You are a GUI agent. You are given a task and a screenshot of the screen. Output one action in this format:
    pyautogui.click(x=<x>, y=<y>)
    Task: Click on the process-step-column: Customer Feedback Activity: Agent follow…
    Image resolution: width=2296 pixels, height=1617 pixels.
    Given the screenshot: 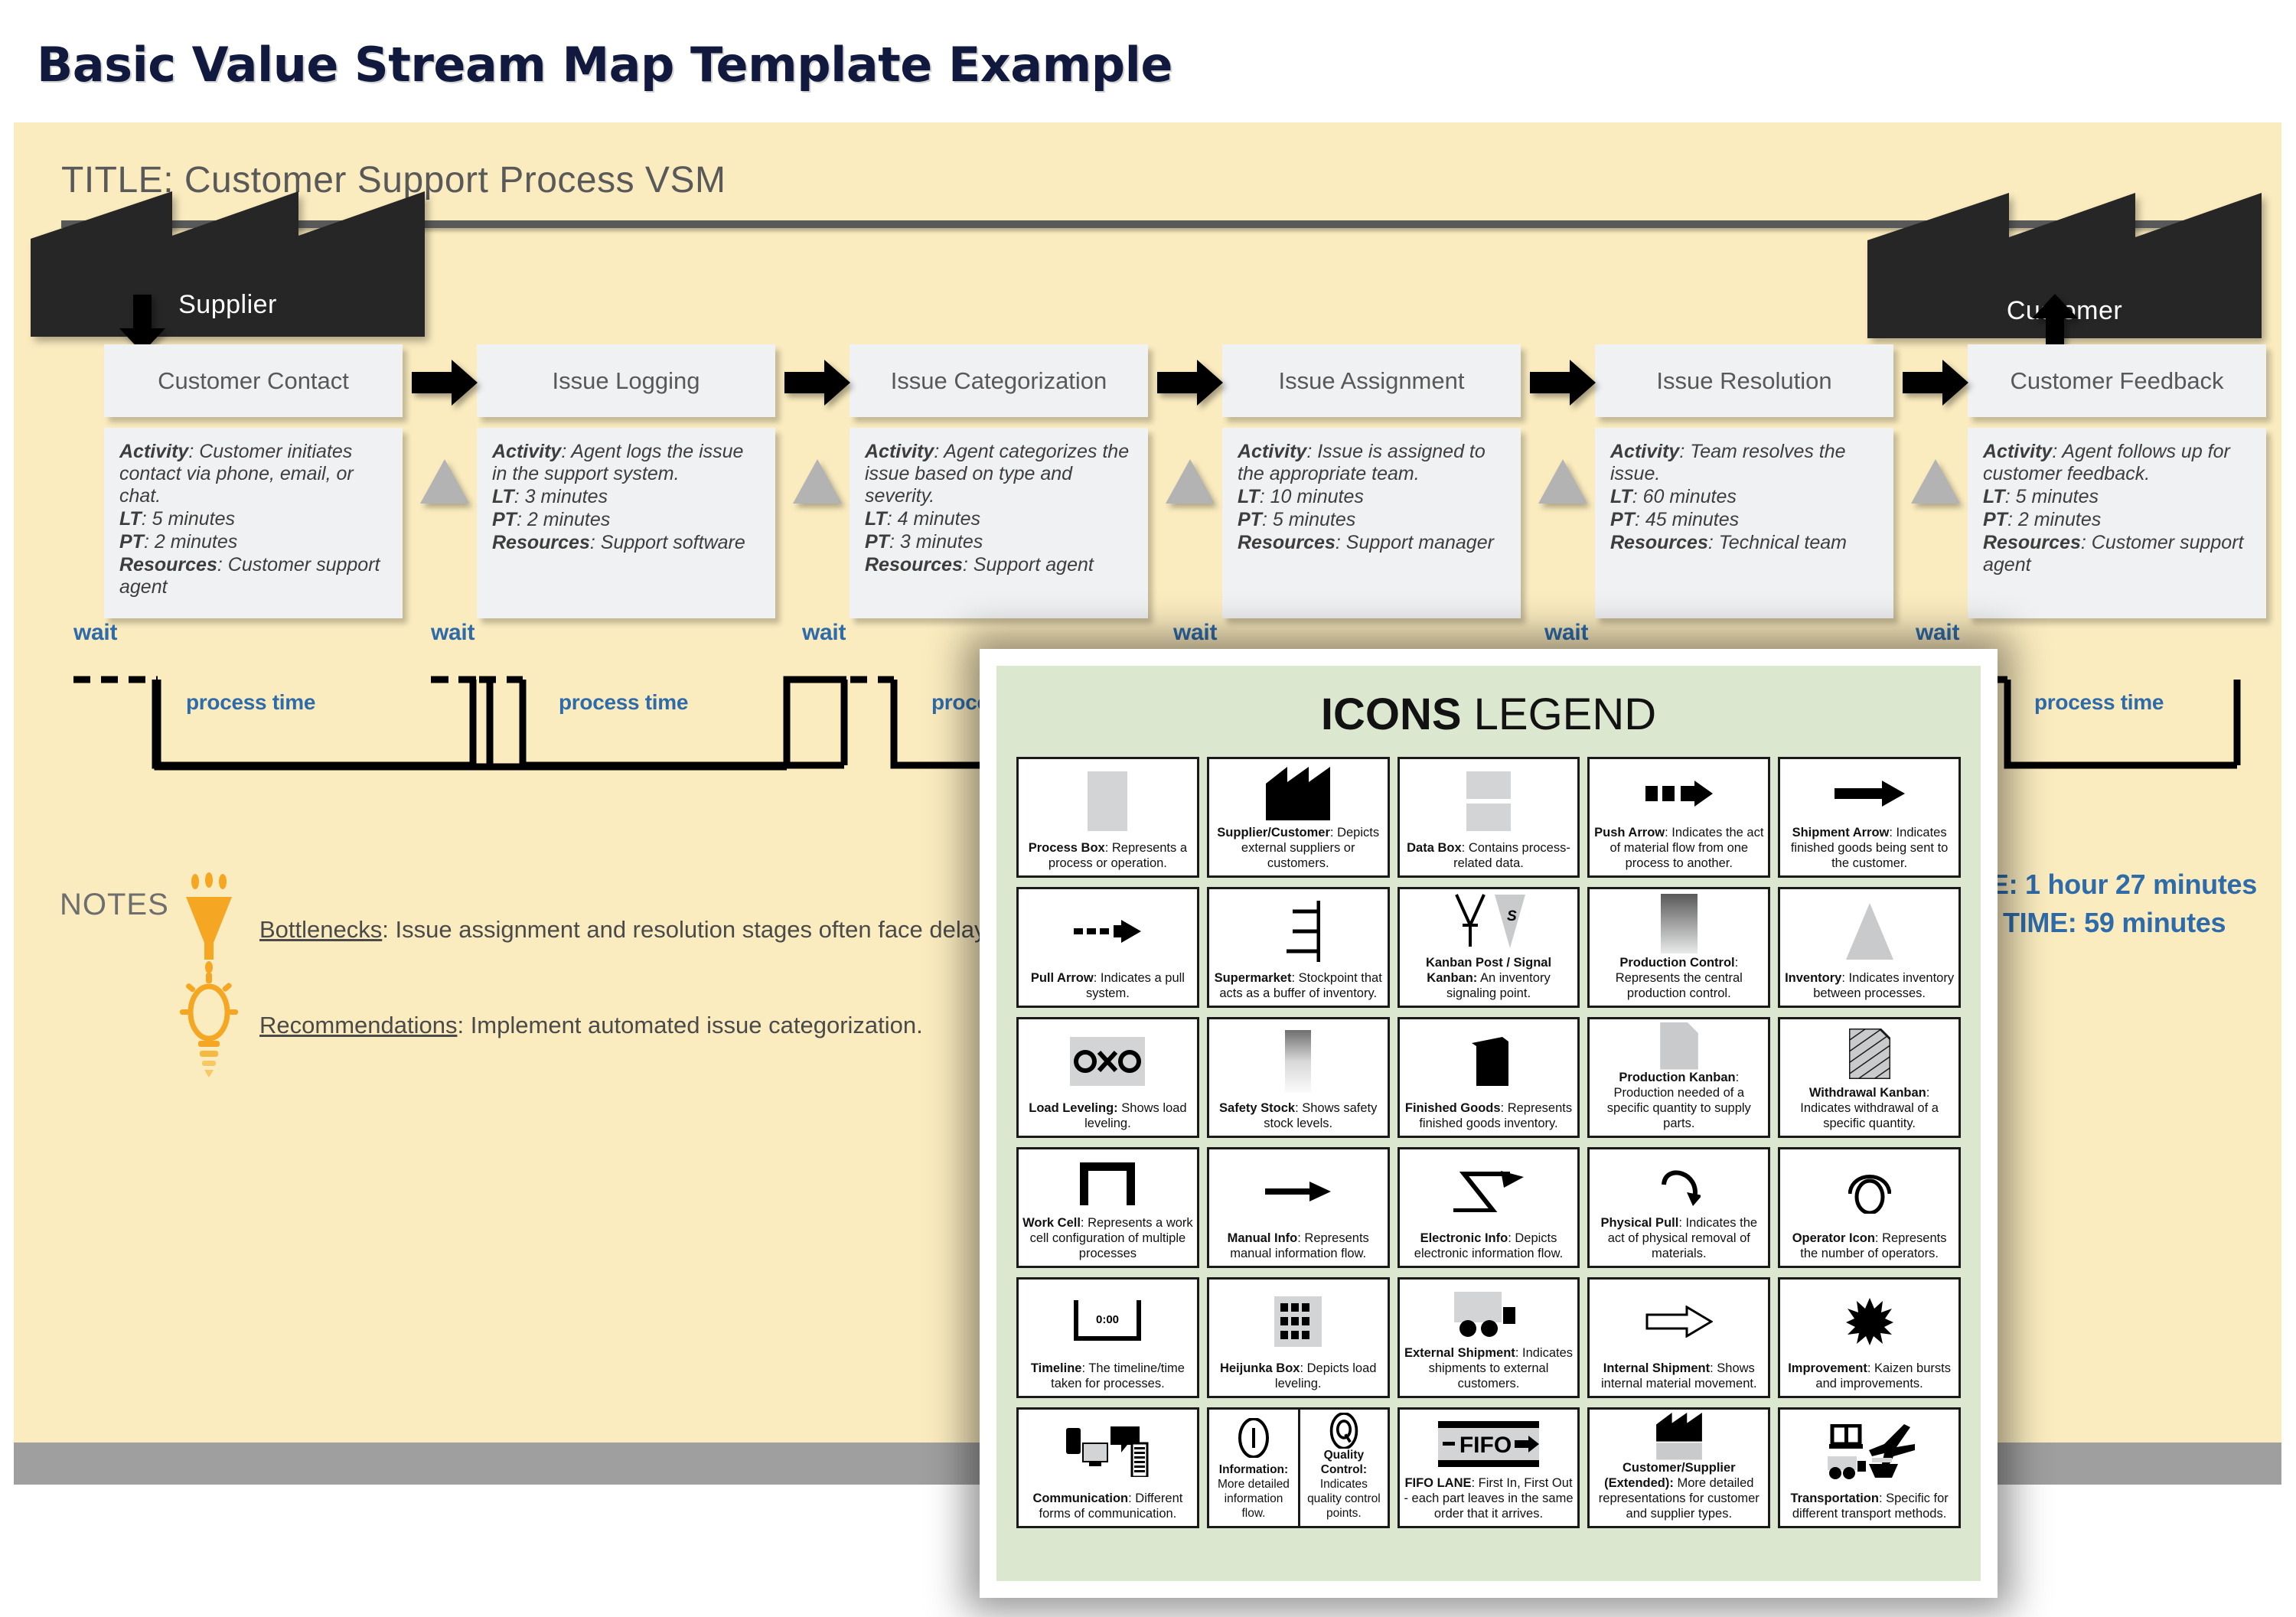 What is the action you would take?
    pyautogui.click(x=2117, y=481)
    